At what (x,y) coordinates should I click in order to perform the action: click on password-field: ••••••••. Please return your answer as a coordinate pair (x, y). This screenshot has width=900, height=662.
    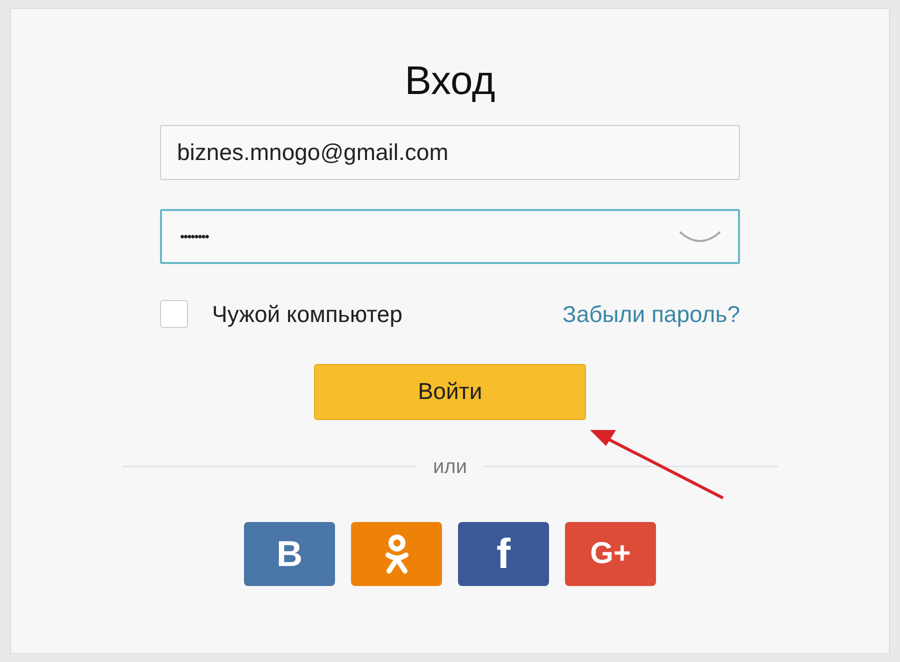
    Looking at the image, I should click on (450, 236).